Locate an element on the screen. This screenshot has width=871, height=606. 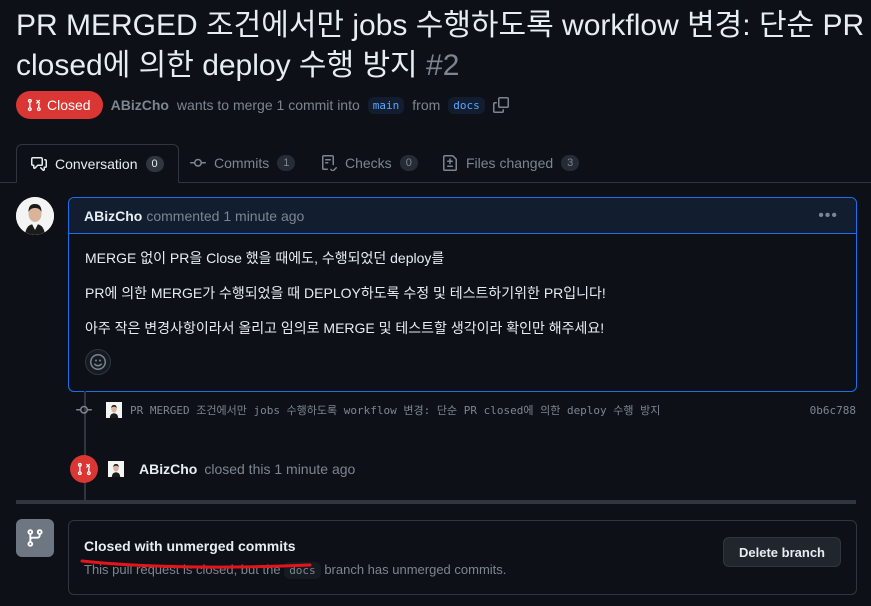
pr-number: #2 is located at coordinates (443, 65).